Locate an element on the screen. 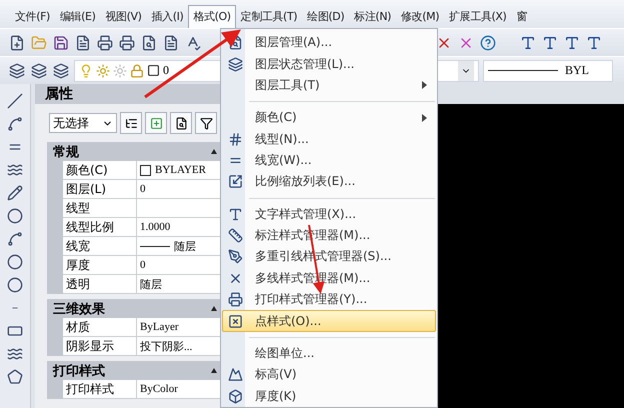 Image resolution: width=624 pixels, height=408 pixels. property-name: 厚度 is located at coordinates (100, 265).